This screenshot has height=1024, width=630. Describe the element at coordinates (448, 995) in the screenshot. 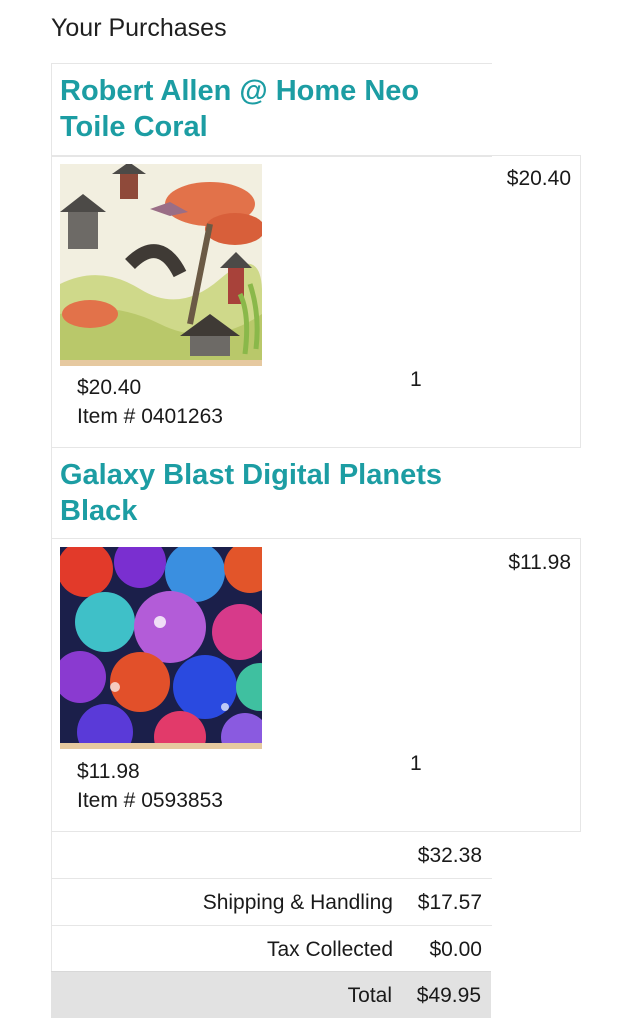

I see `total-value: $49.95` at that location.